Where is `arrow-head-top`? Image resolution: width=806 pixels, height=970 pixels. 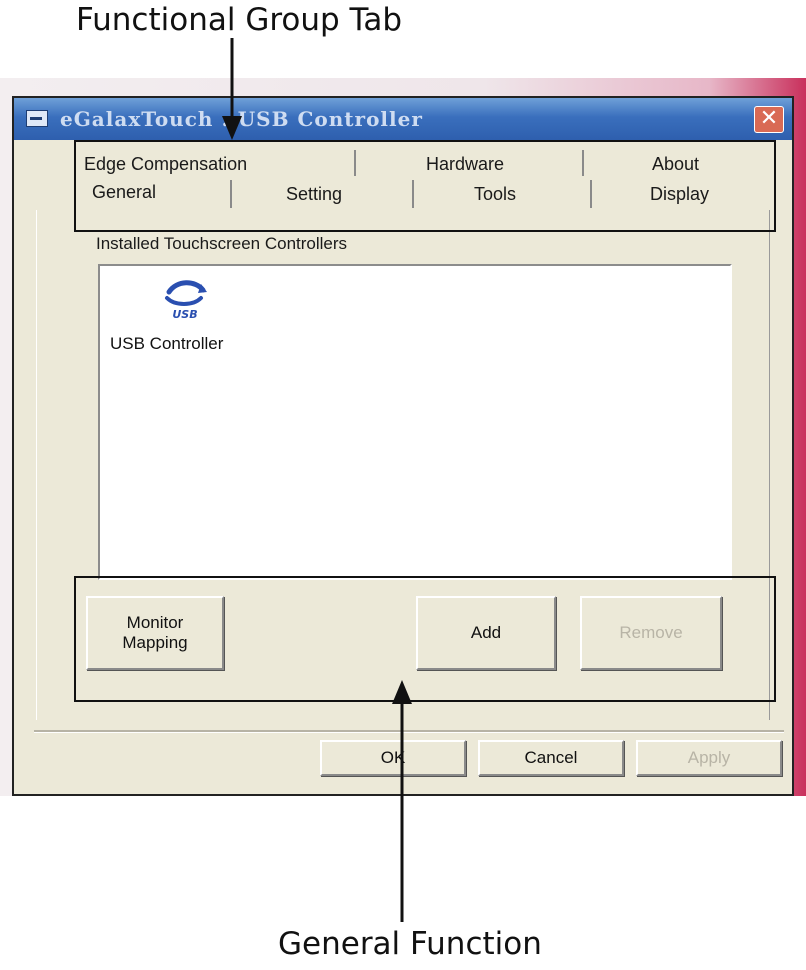 arrow-head-top is located at coordinates (232, 128).